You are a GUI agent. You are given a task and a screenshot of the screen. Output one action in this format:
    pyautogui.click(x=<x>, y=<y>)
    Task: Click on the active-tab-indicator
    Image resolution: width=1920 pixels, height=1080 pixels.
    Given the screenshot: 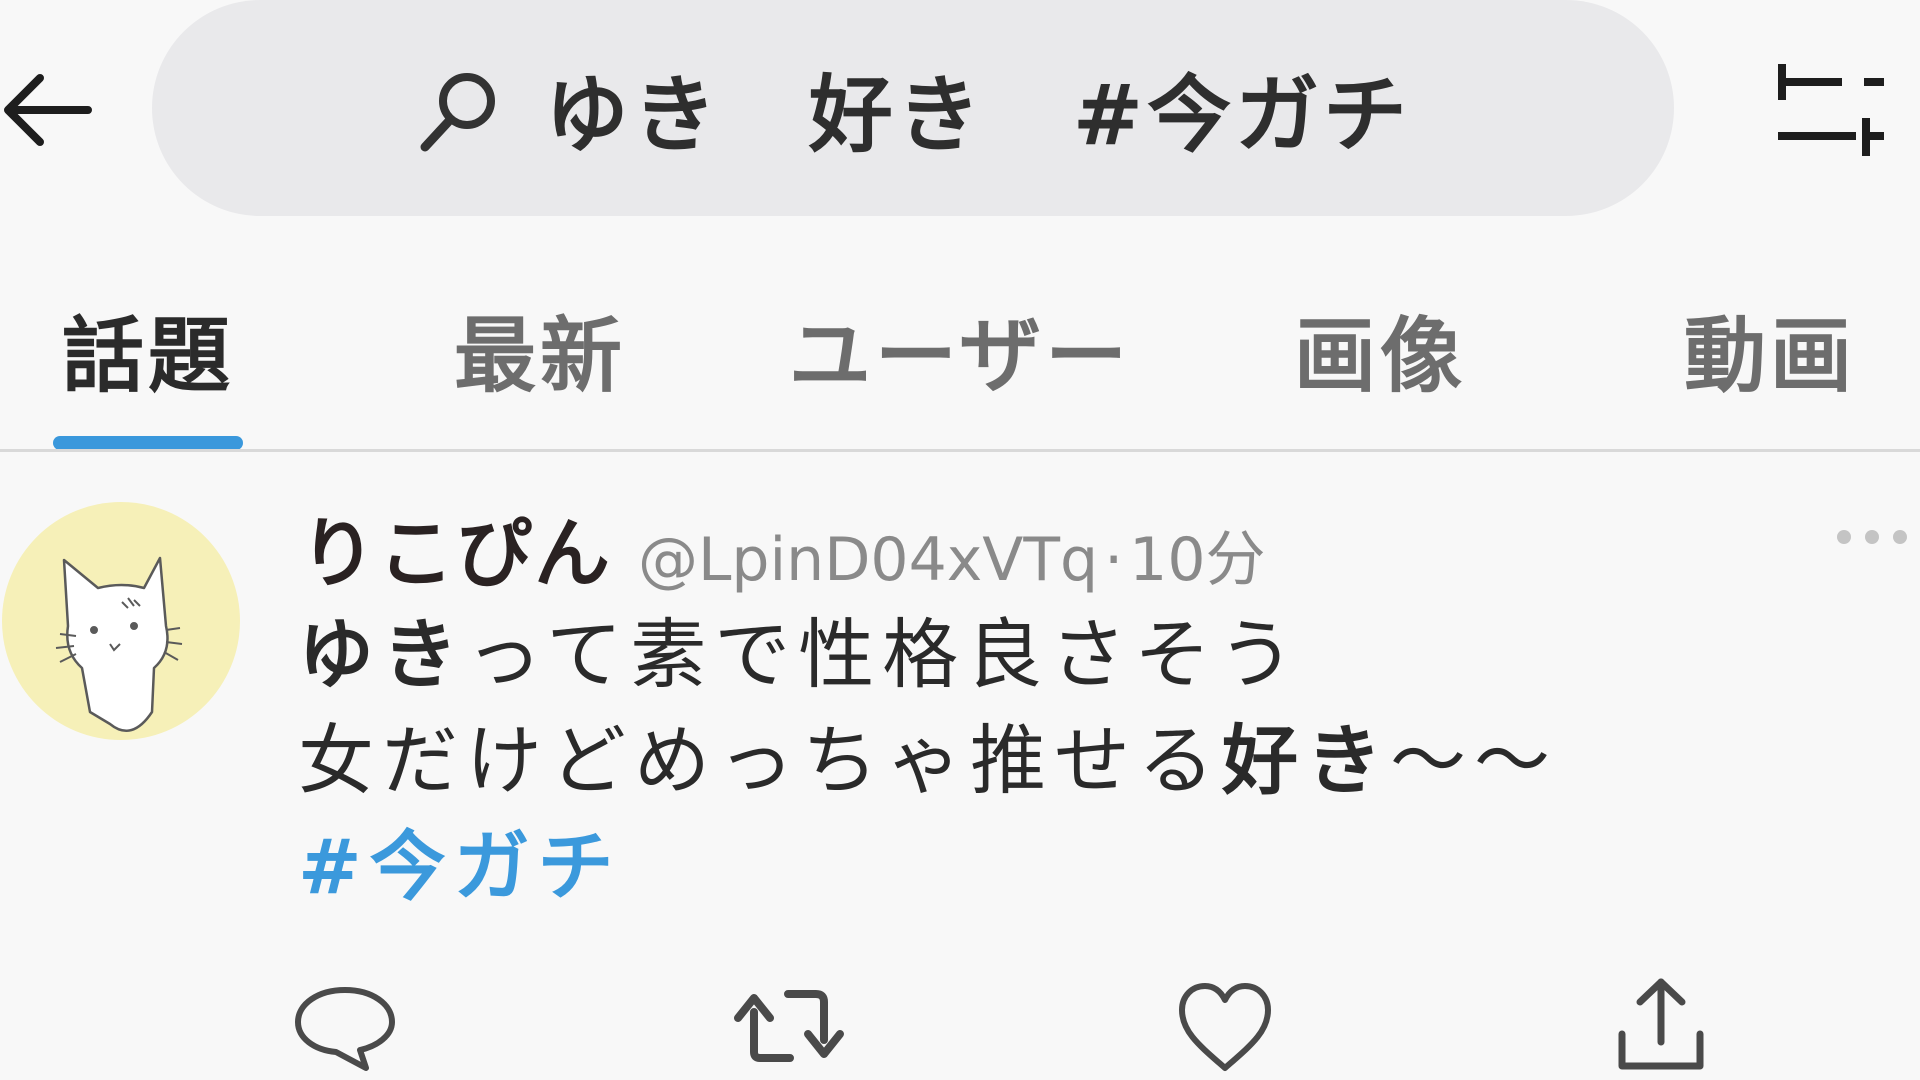 What is the action you would take?
    pyautogui.click(x=148, y=443)
    